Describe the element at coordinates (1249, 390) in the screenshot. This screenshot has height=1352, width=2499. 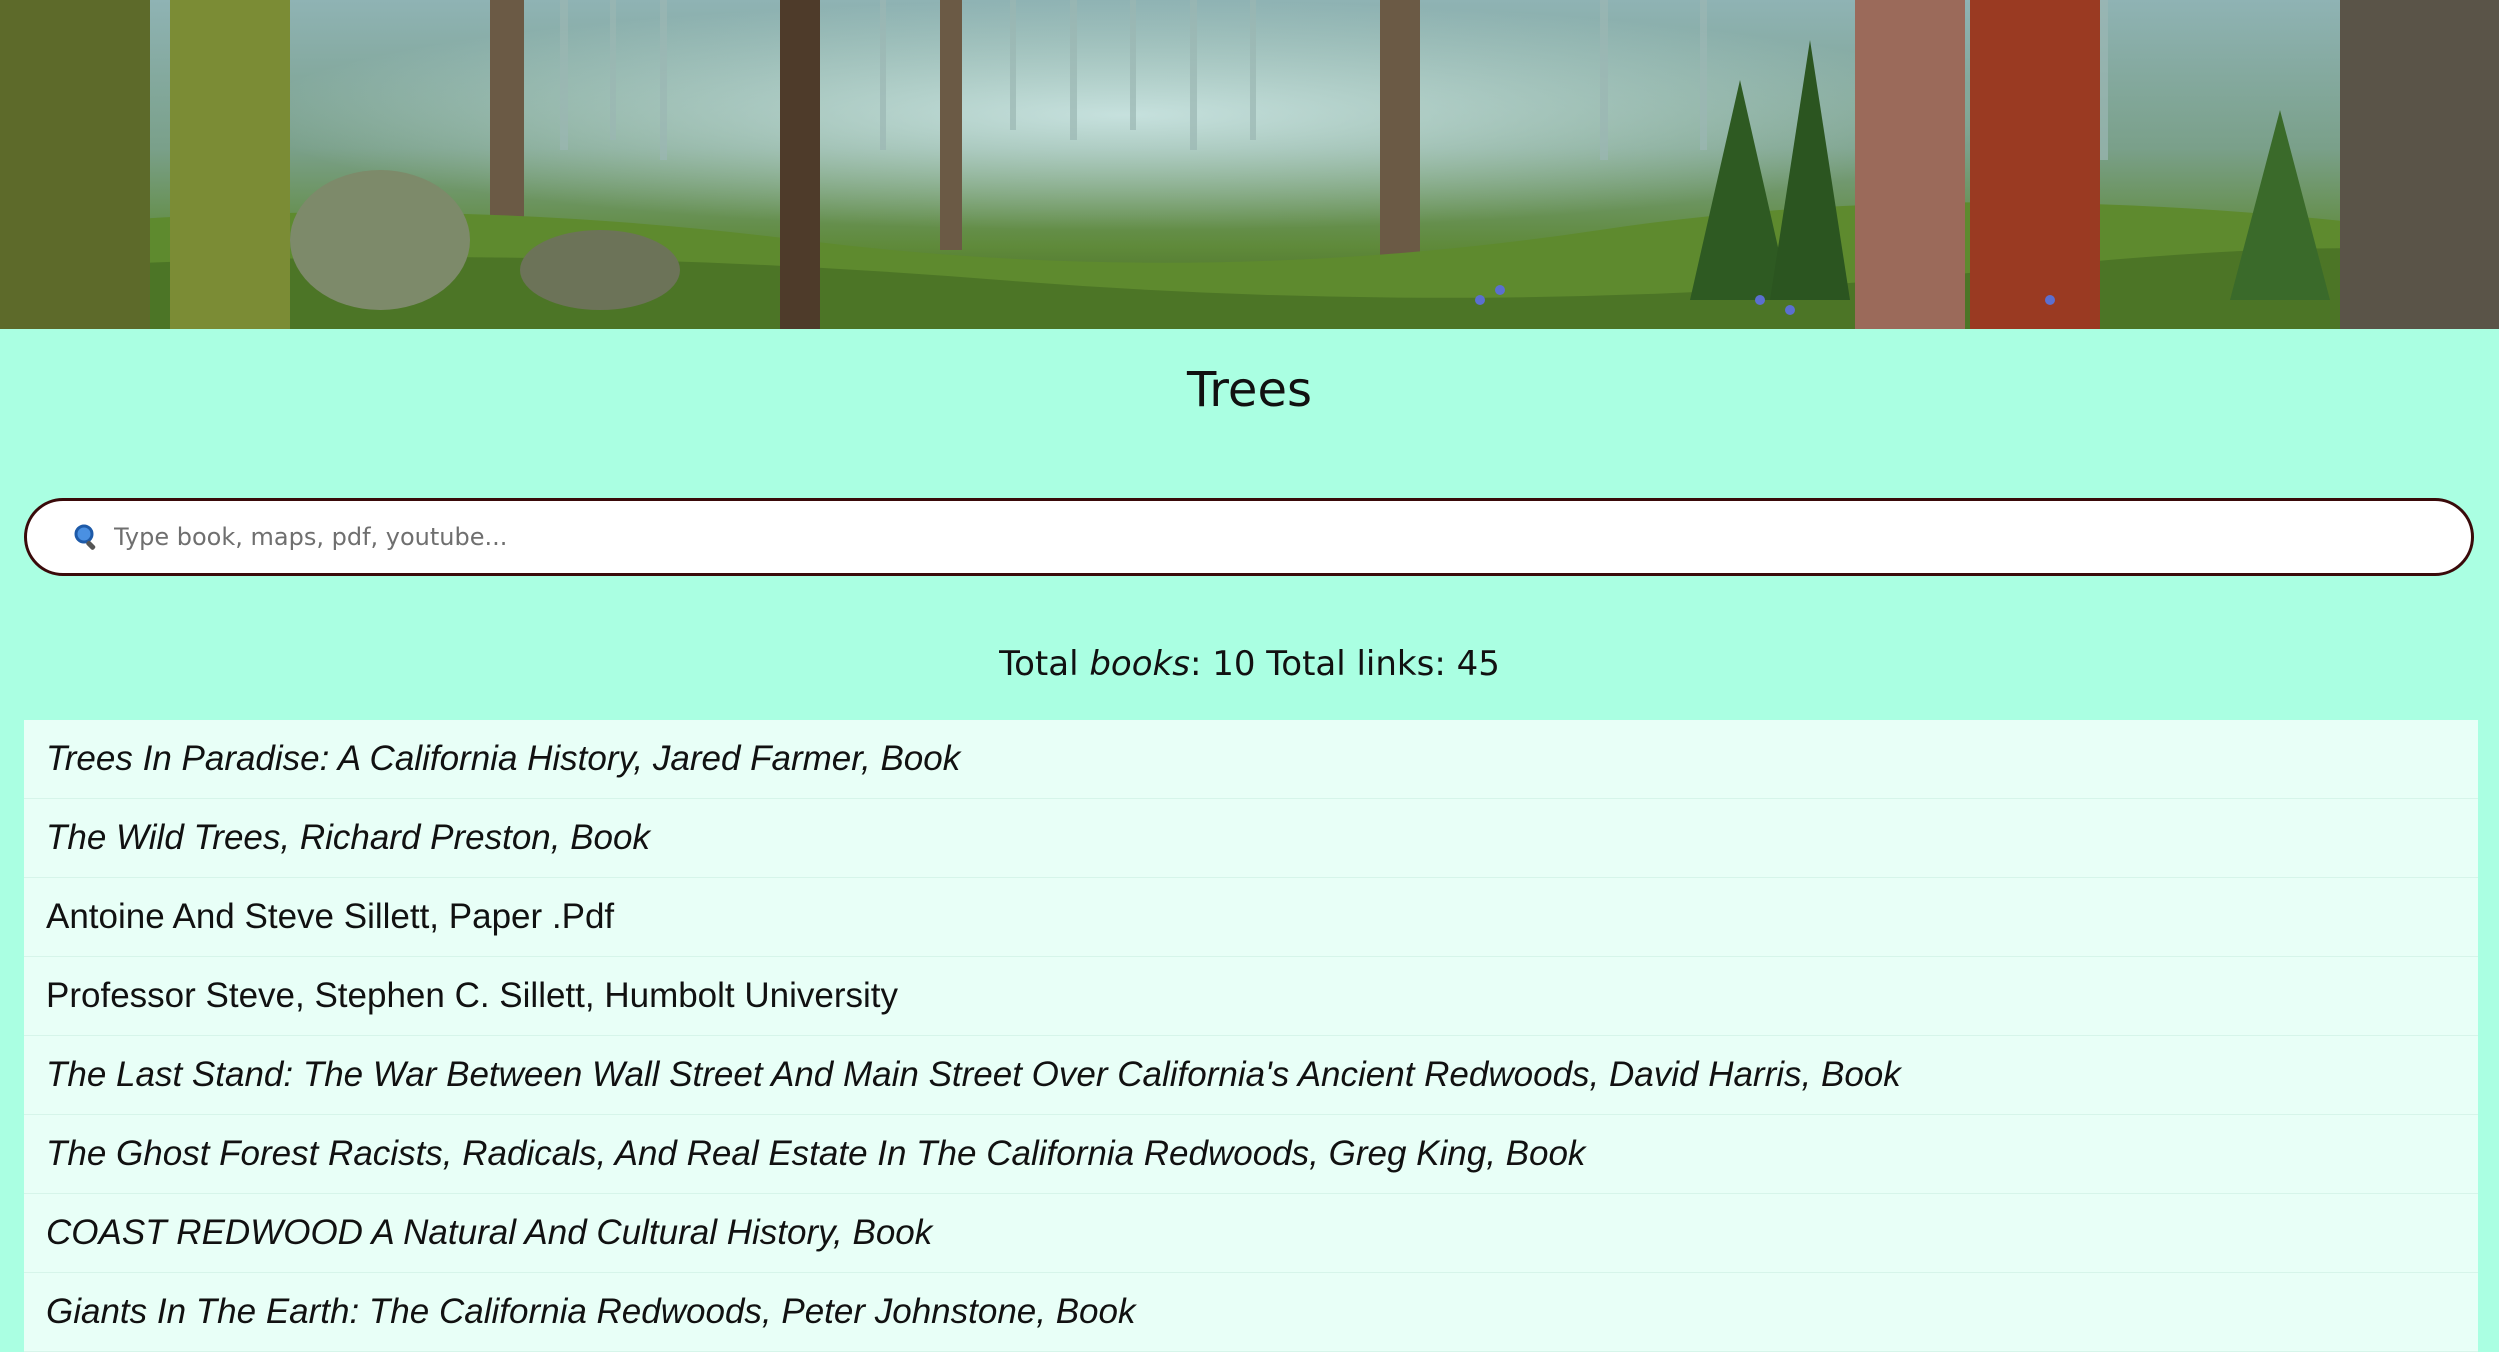
I see `page-title: Trees` at that location.